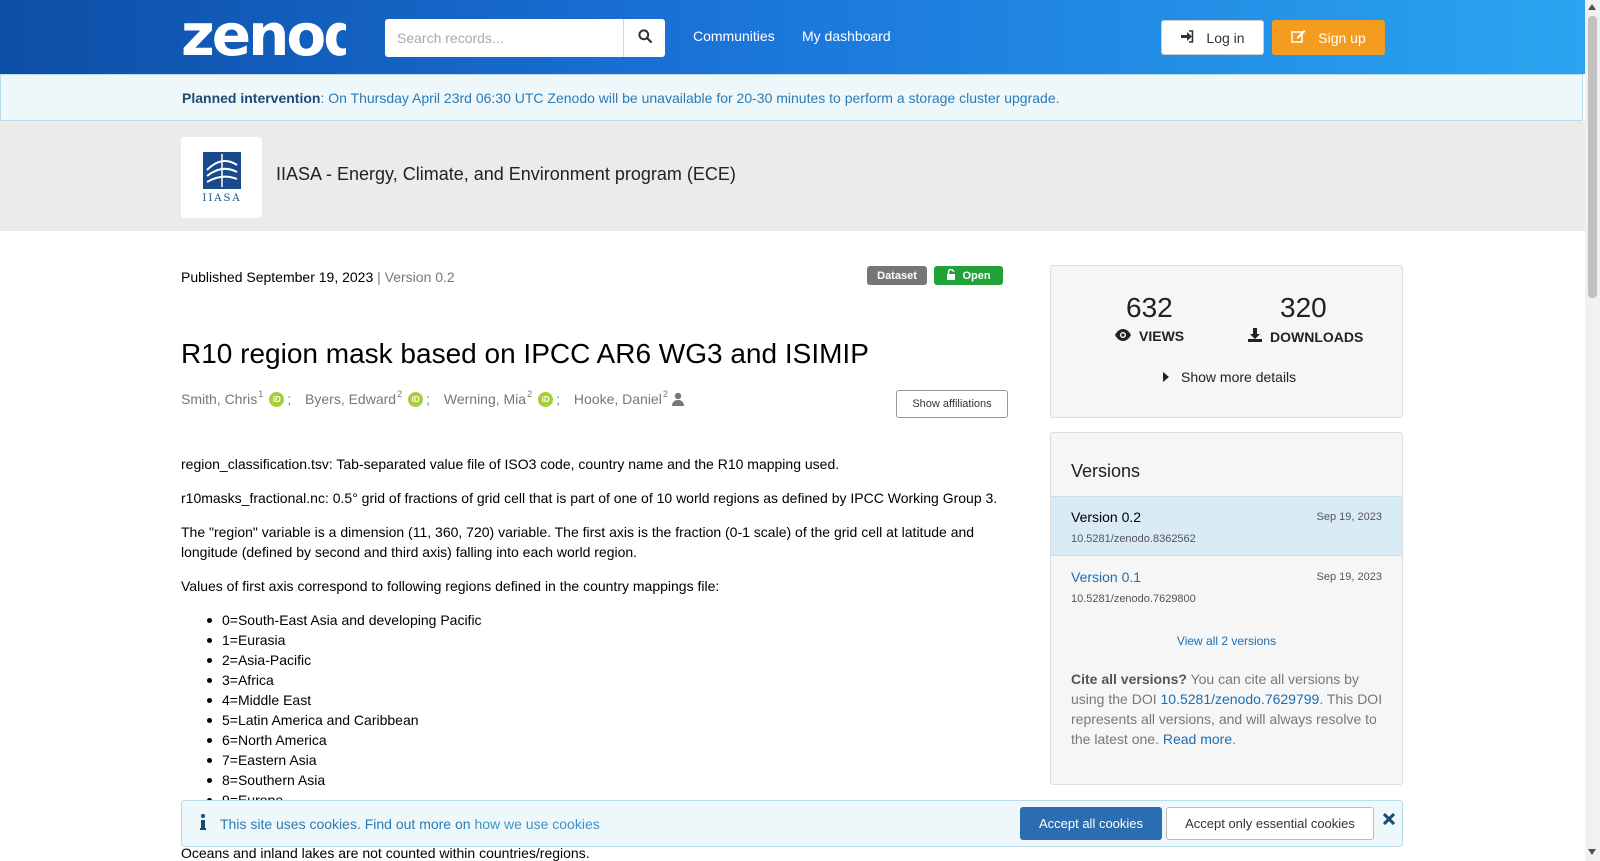  I want to click on view-all-versions-link: View all 2 versions, so click(1226, 641).